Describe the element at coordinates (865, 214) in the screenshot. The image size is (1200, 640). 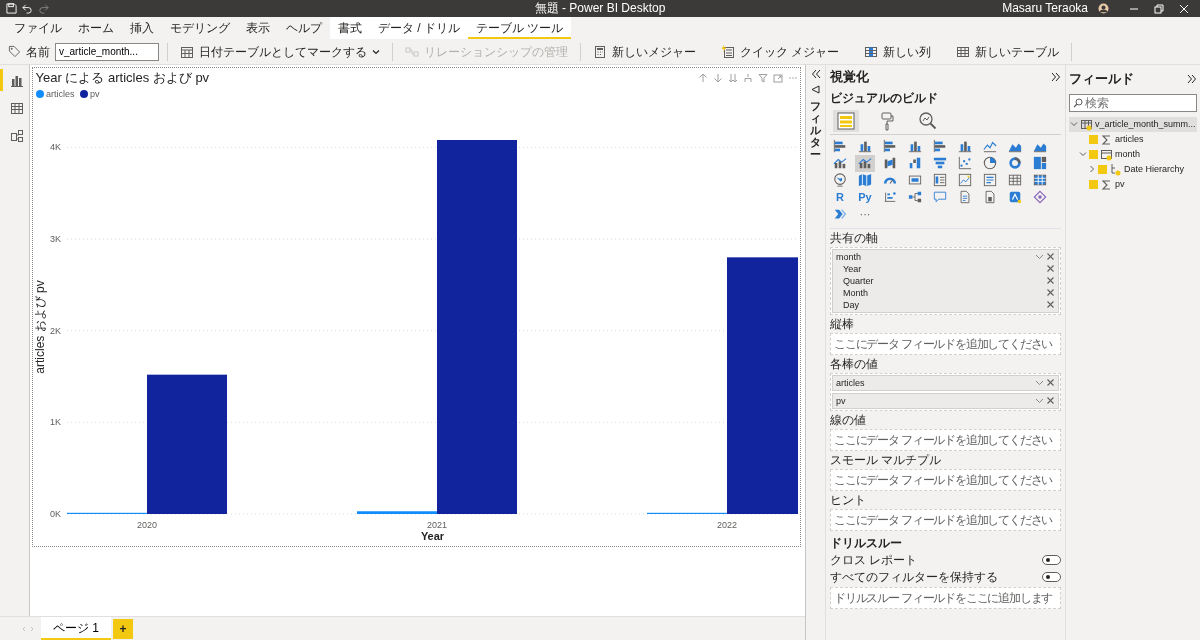
I see `visual-type-button: ···` at that location.